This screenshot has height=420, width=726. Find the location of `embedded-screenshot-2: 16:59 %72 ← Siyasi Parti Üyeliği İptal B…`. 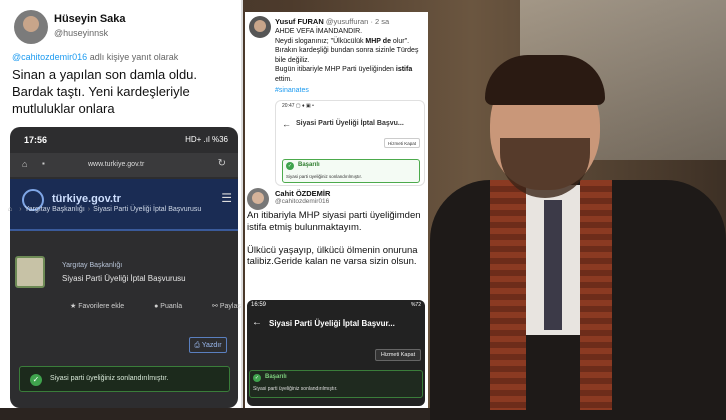

embedded-screenshot-2: 16:59 %72 ← Siyasi Parti Üyeliği İptal B… is located at coordinates (336, 353).